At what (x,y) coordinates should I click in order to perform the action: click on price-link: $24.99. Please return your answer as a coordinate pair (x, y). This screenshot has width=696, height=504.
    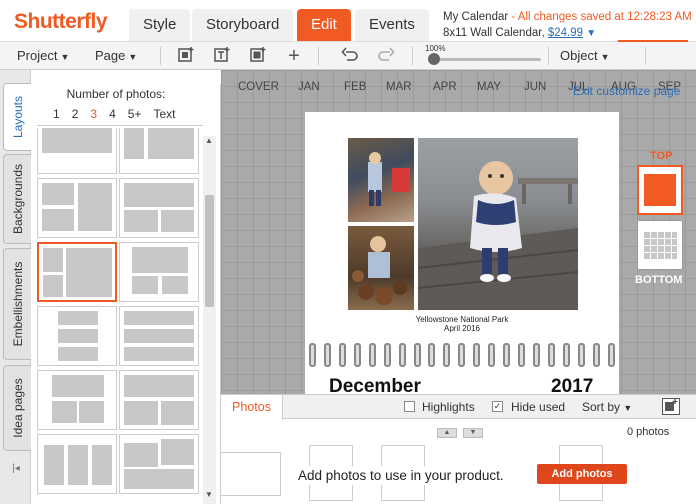
    Looking at the image, I should click on (565, 33).